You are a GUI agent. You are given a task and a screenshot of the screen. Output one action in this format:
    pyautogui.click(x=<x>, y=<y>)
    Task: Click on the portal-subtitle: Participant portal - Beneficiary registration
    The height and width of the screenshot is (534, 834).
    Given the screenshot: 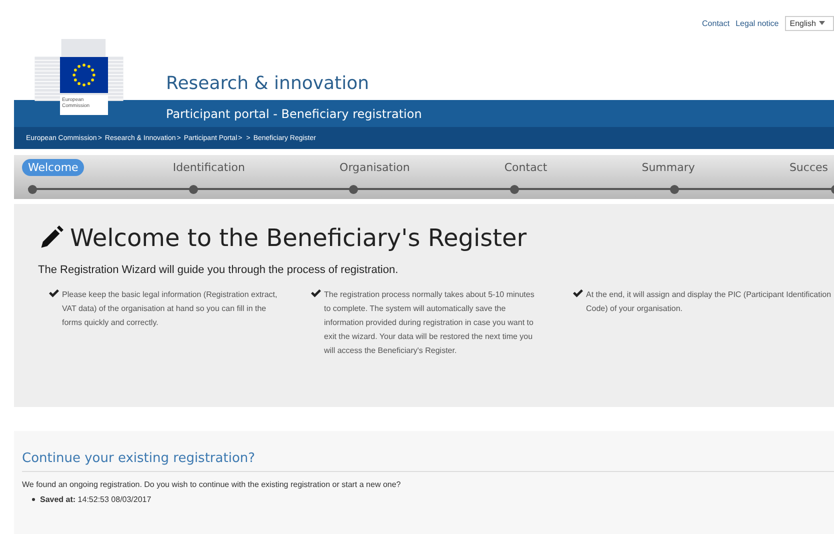 What is the action you would take?
    pyautogui.click(x=294, y=113)
    